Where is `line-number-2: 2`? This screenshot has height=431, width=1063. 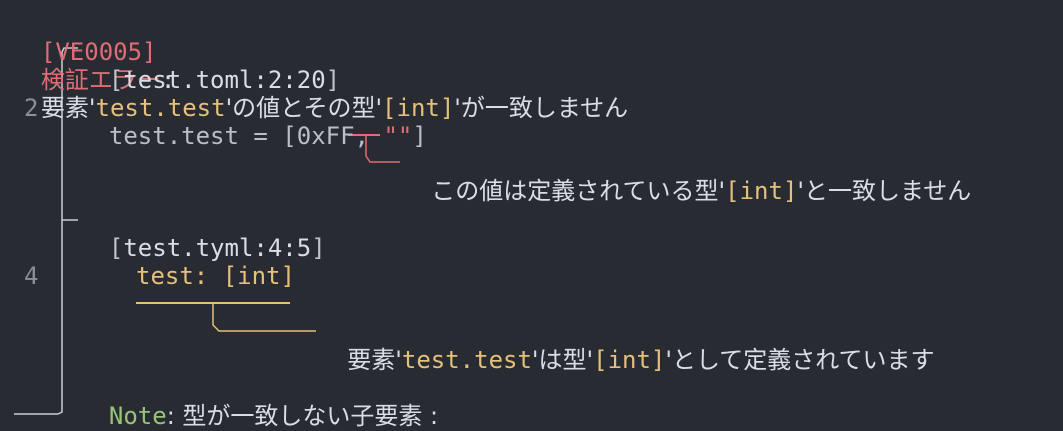
line-number-2: 2 is located at coordinates (31, 108).